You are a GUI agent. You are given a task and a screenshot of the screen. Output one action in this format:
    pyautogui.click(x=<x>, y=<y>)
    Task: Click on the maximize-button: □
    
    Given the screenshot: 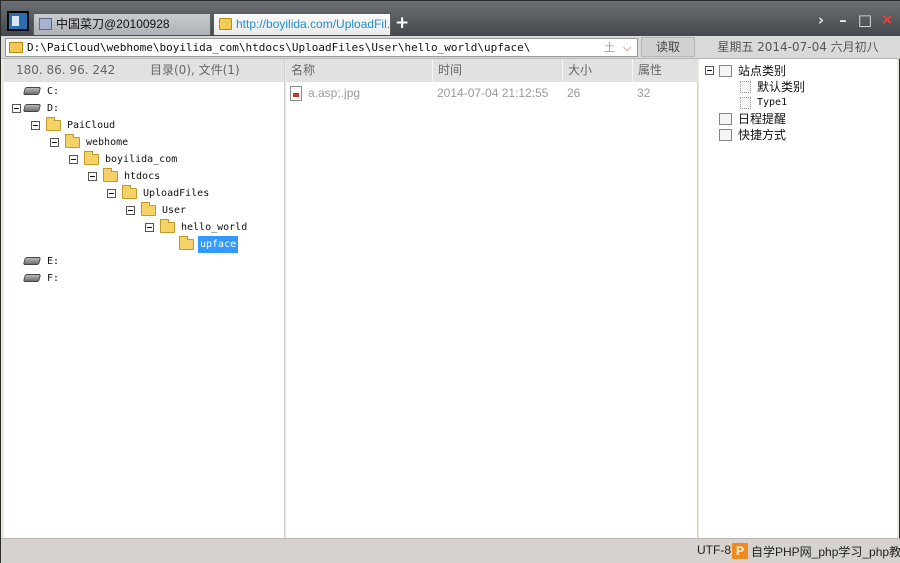 What is the action you would take?
    pyautogui.click(x=865, y=20)
    